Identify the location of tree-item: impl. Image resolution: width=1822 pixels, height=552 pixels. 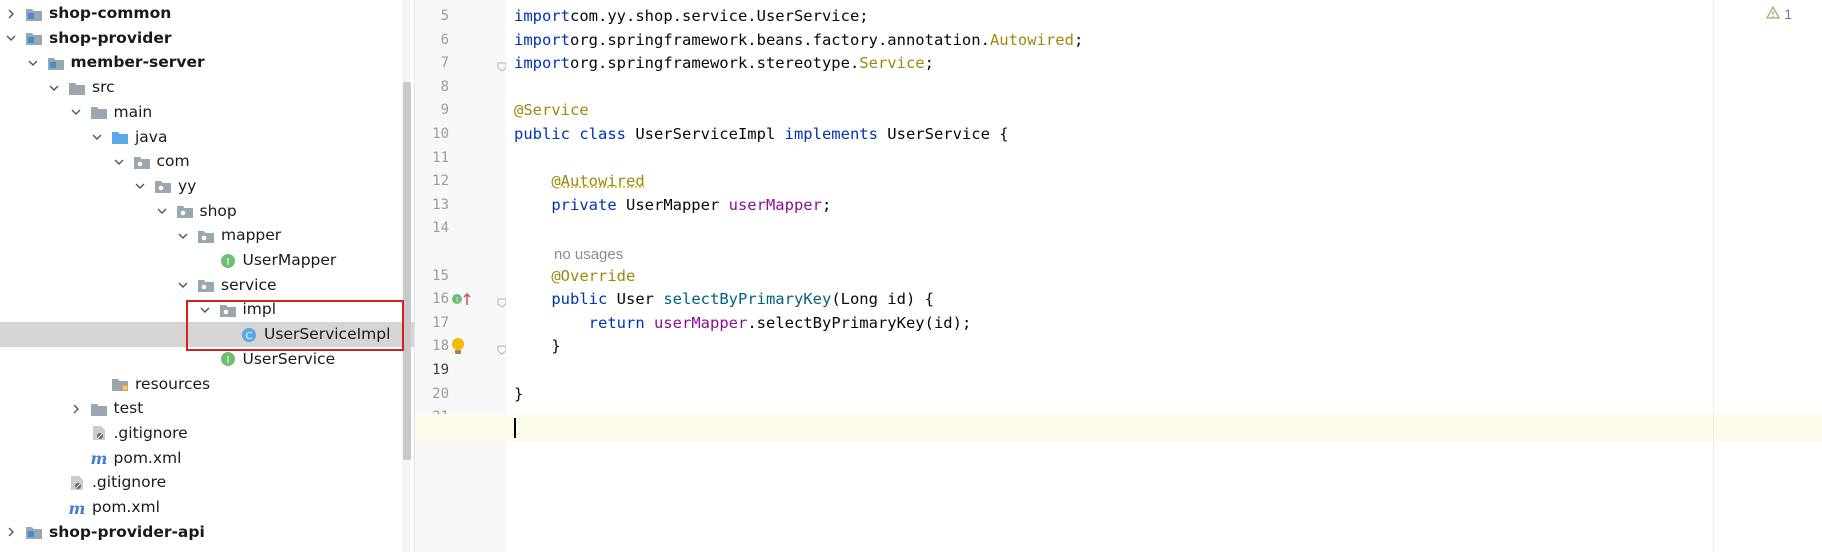
(207, 309).